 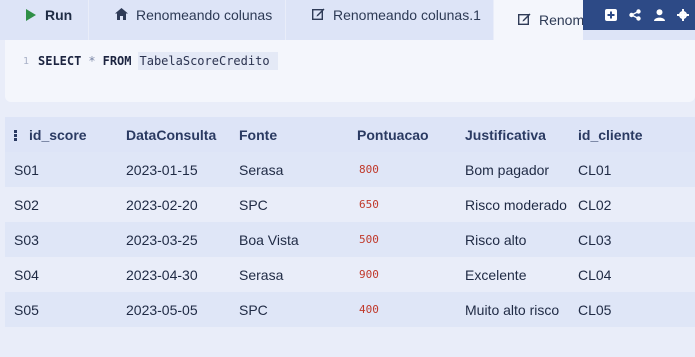 What do you see at coordinates (516, 204) in the screenshot?
I see `cell-justificativa: Risco moderado` at bounding box center [516, 204].